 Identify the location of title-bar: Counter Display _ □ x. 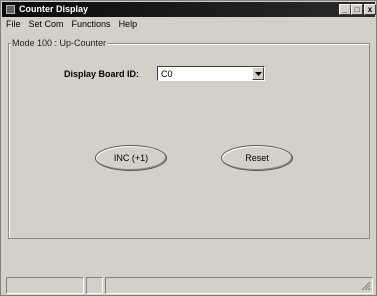
(189, 9).